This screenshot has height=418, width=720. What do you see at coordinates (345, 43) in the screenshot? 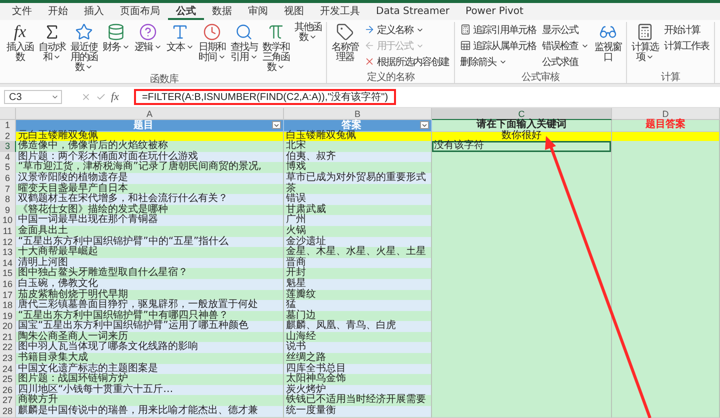
I see `ribbon-button: 名称管理器` at bounding box center [345, 43].